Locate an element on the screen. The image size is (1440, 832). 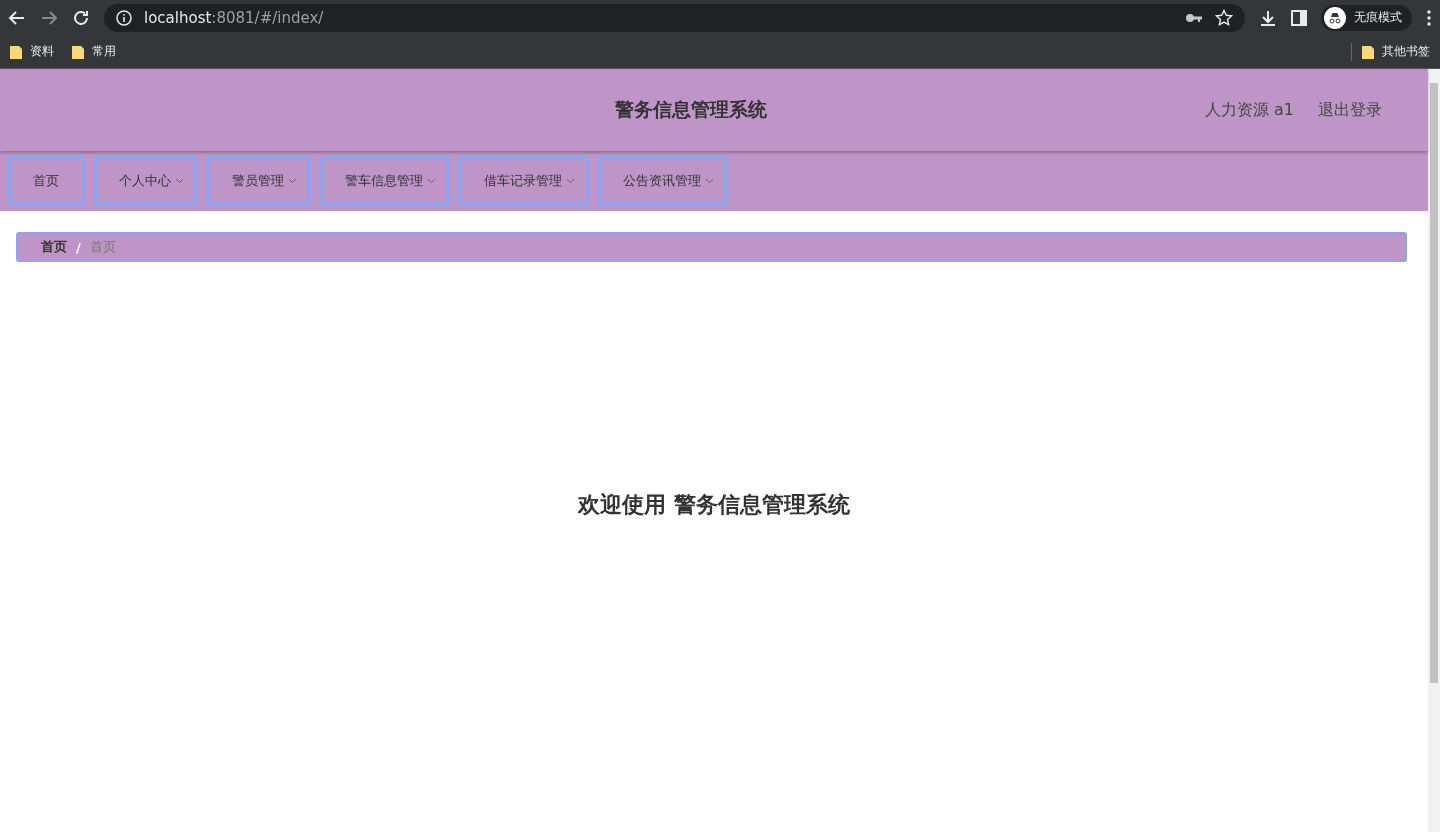
bookmark-folder: 资料 is located at coordinates (32, 51).